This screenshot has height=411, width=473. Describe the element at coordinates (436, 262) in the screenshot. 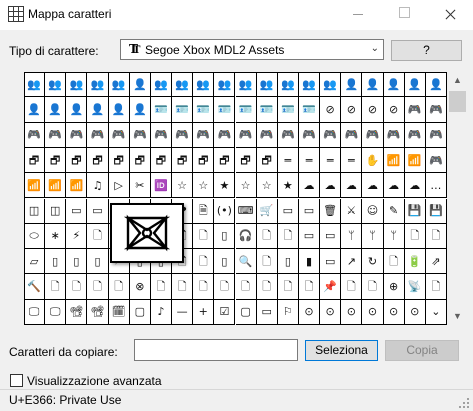

I see `character-cell: ⇗` at that location.